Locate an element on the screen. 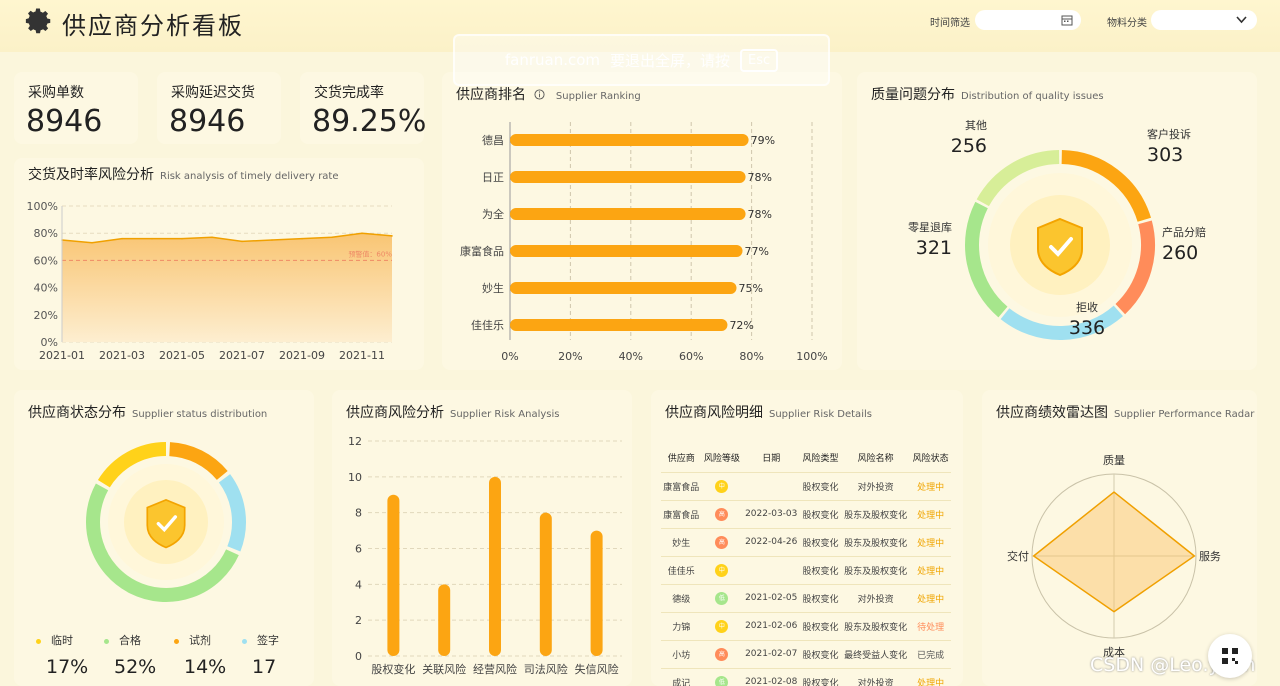 This screenshot has height=686, width=1280. table-cell: 德级 is located at coordinates (681, 598).